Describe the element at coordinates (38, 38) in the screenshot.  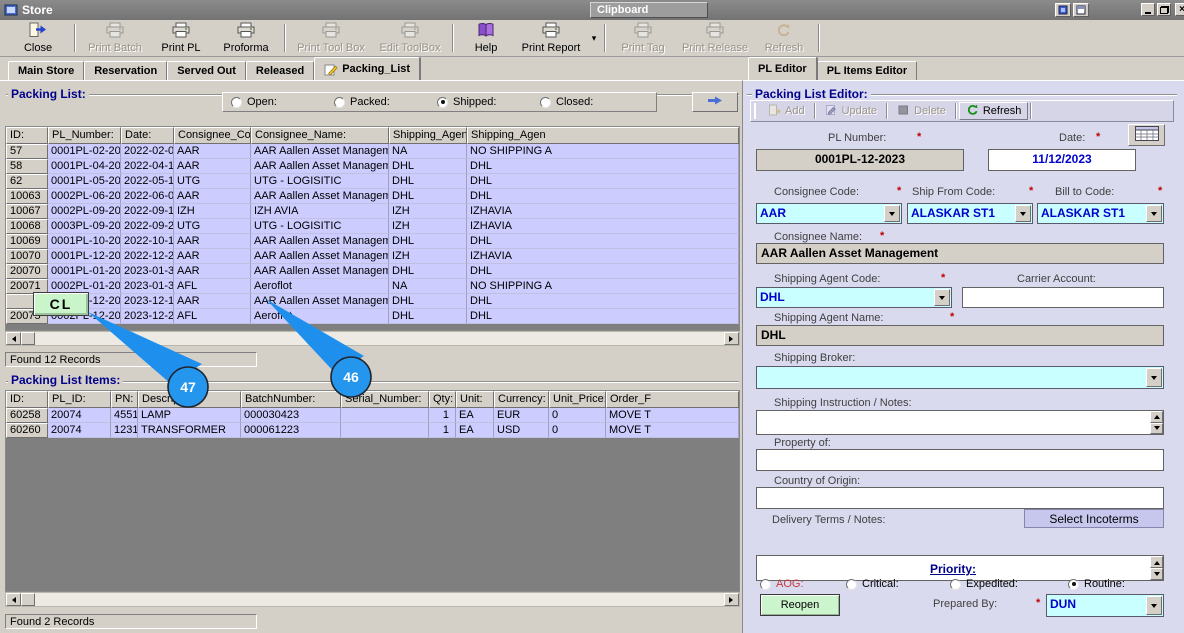
I see `close-button: Close` at that location.